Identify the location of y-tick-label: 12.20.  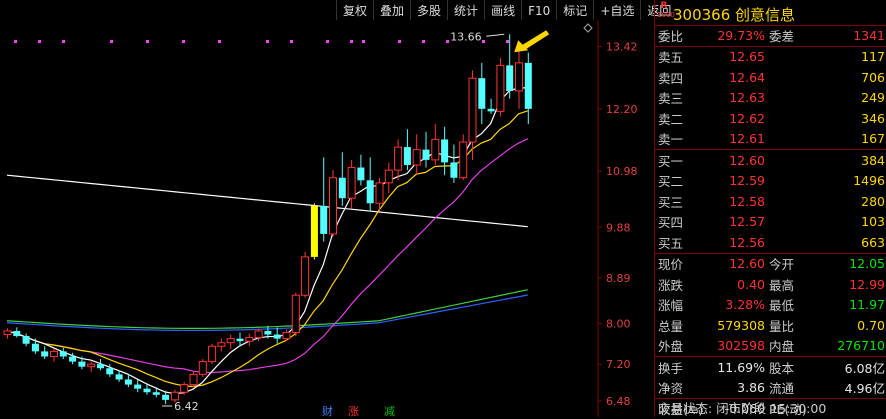
(622, 109).